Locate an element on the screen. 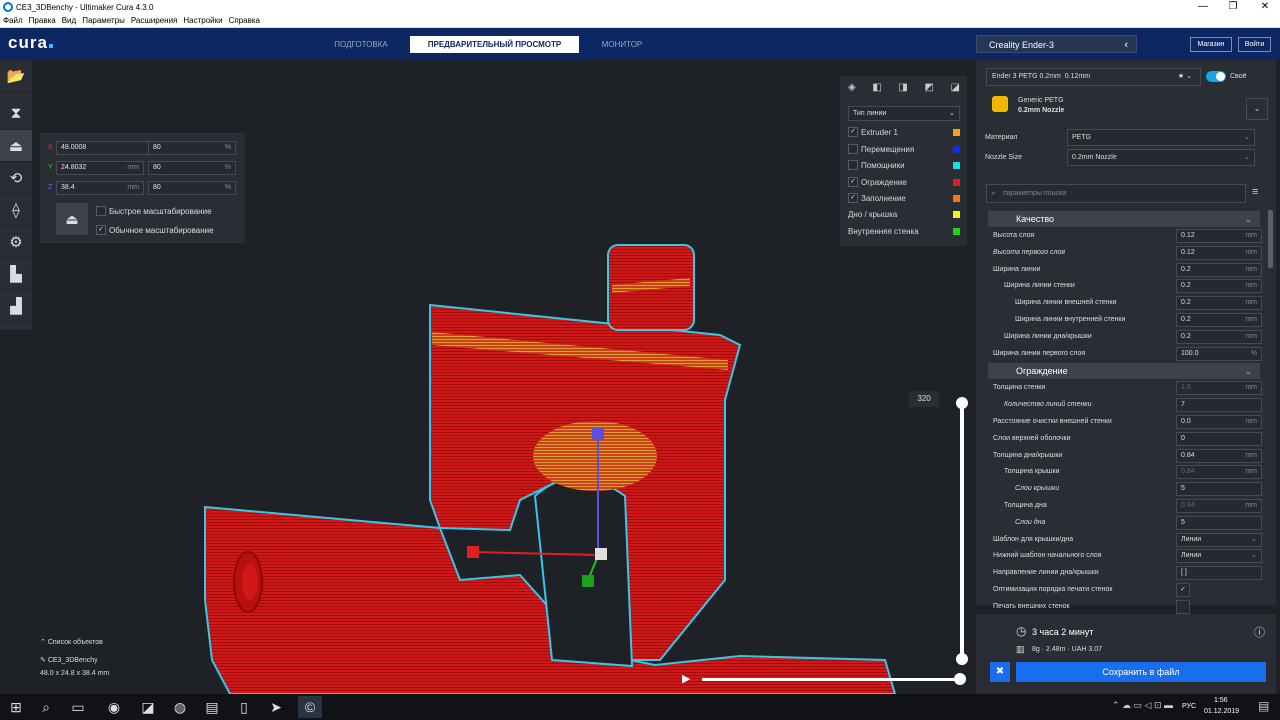 The height and width of the screenshot is (720, 1280). save-to-file-button: Сохранить в файл is located at coordinates (1141, 672).